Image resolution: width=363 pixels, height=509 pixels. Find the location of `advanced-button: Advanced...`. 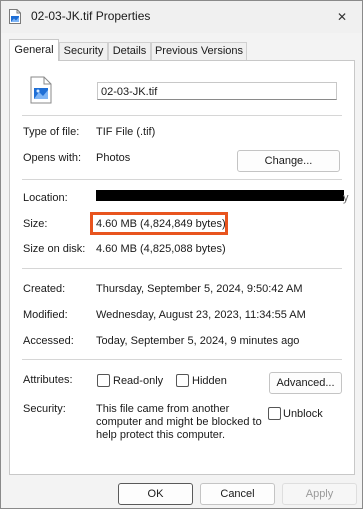

advanced-button: Advanced... is located at coordinates (305, 383).